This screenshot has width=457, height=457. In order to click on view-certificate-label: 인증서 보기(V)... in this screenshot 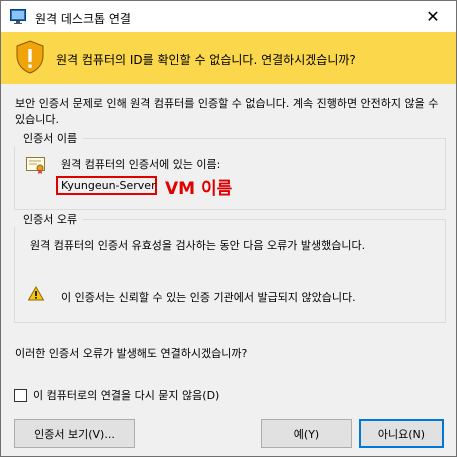, I will do `click(74, 434)`.